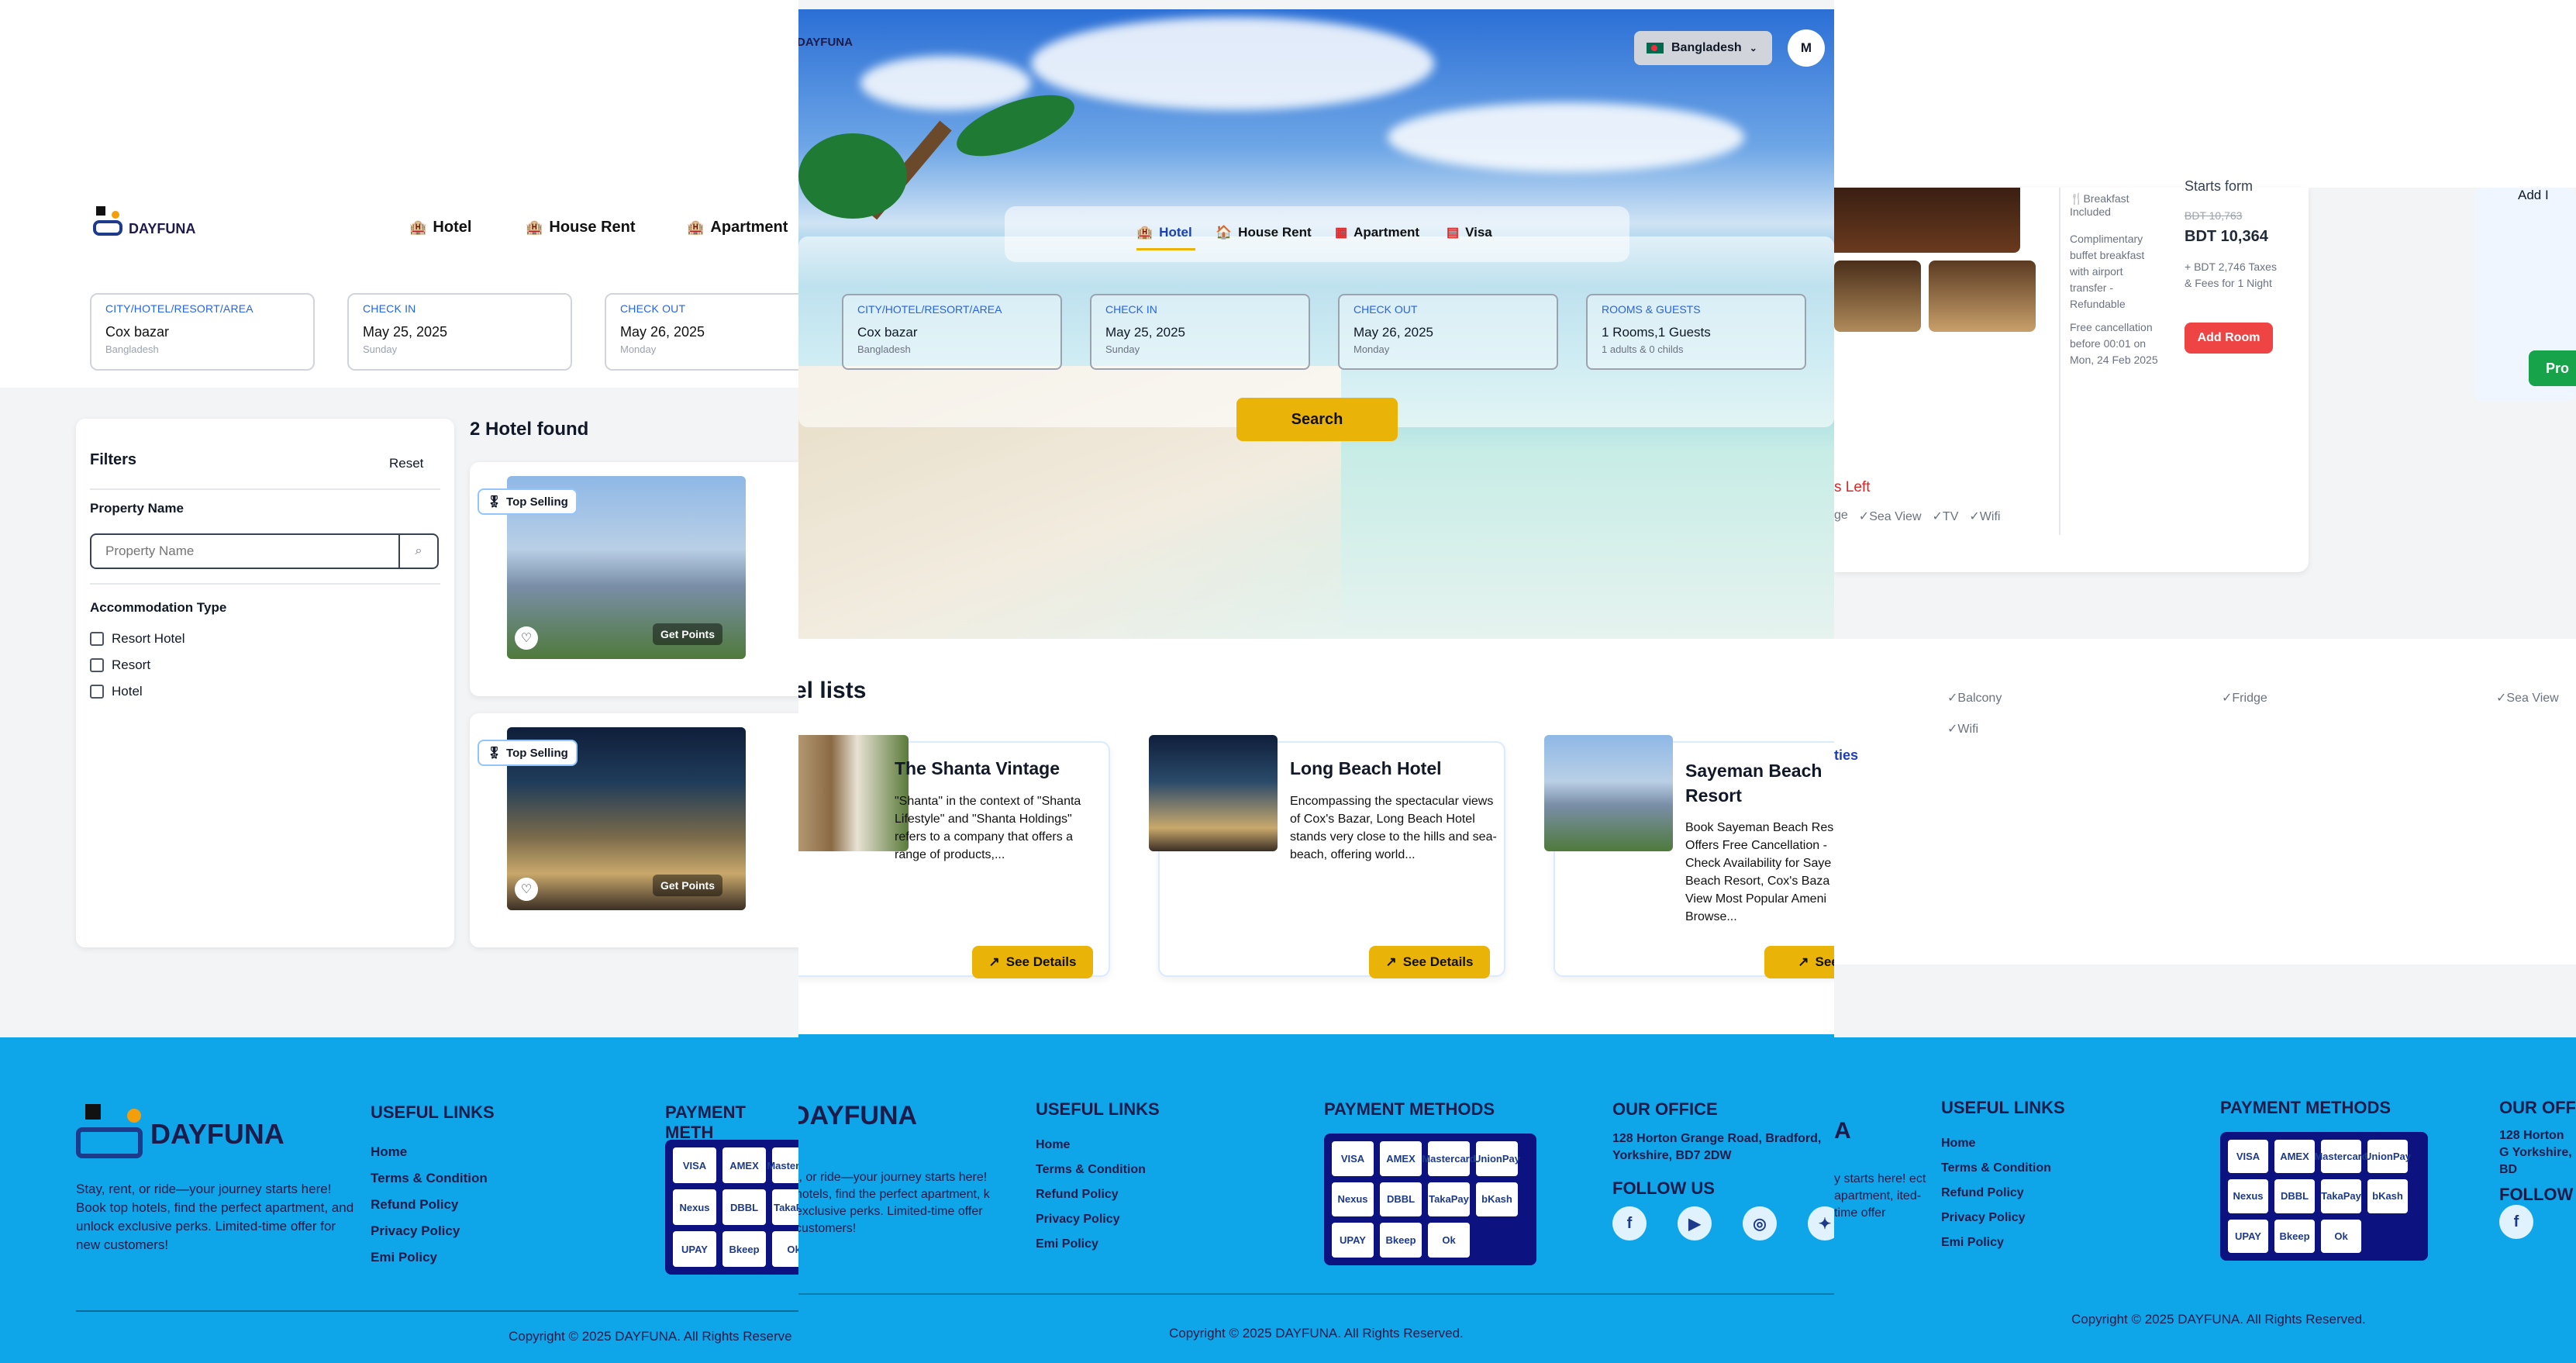 This screenshot has width=2576, height=1363. What do you see at coordinates (592, 227) in the screenshot?
I see `nav-house-rent-label: House Rent` at bounding box center [592, 227].